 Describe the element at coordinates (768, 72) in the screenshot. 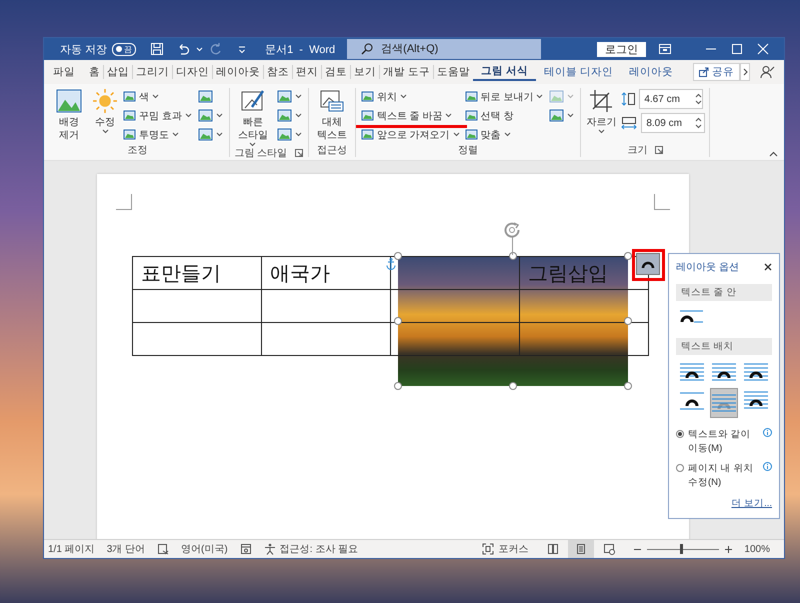

I see `person-icon` at that location.